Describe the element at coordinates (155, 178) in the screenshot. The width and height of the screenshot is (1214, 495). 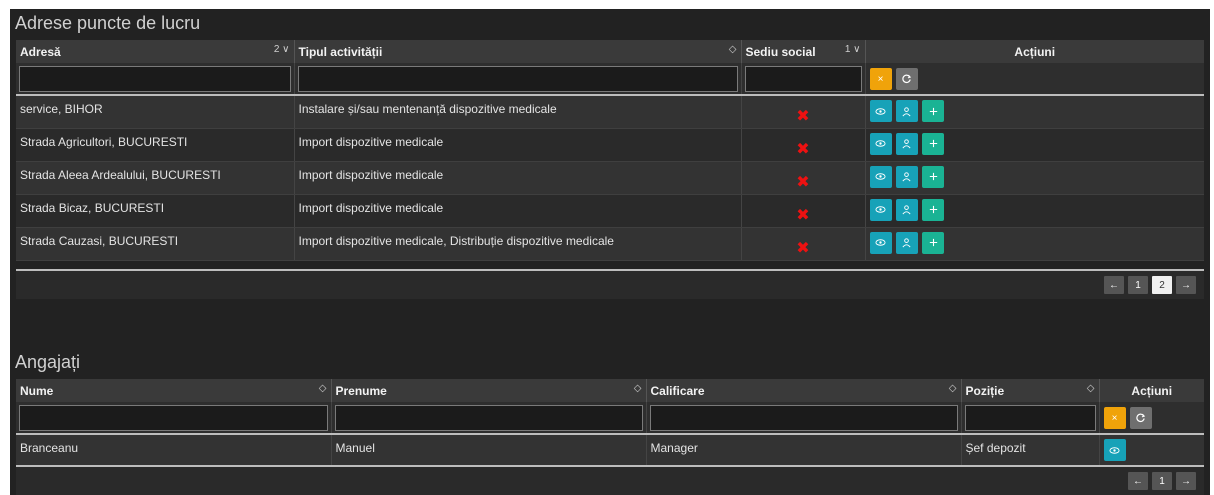
I see `cell-address: Strada Aleea Ardealului, BUCURESTI` at that location.